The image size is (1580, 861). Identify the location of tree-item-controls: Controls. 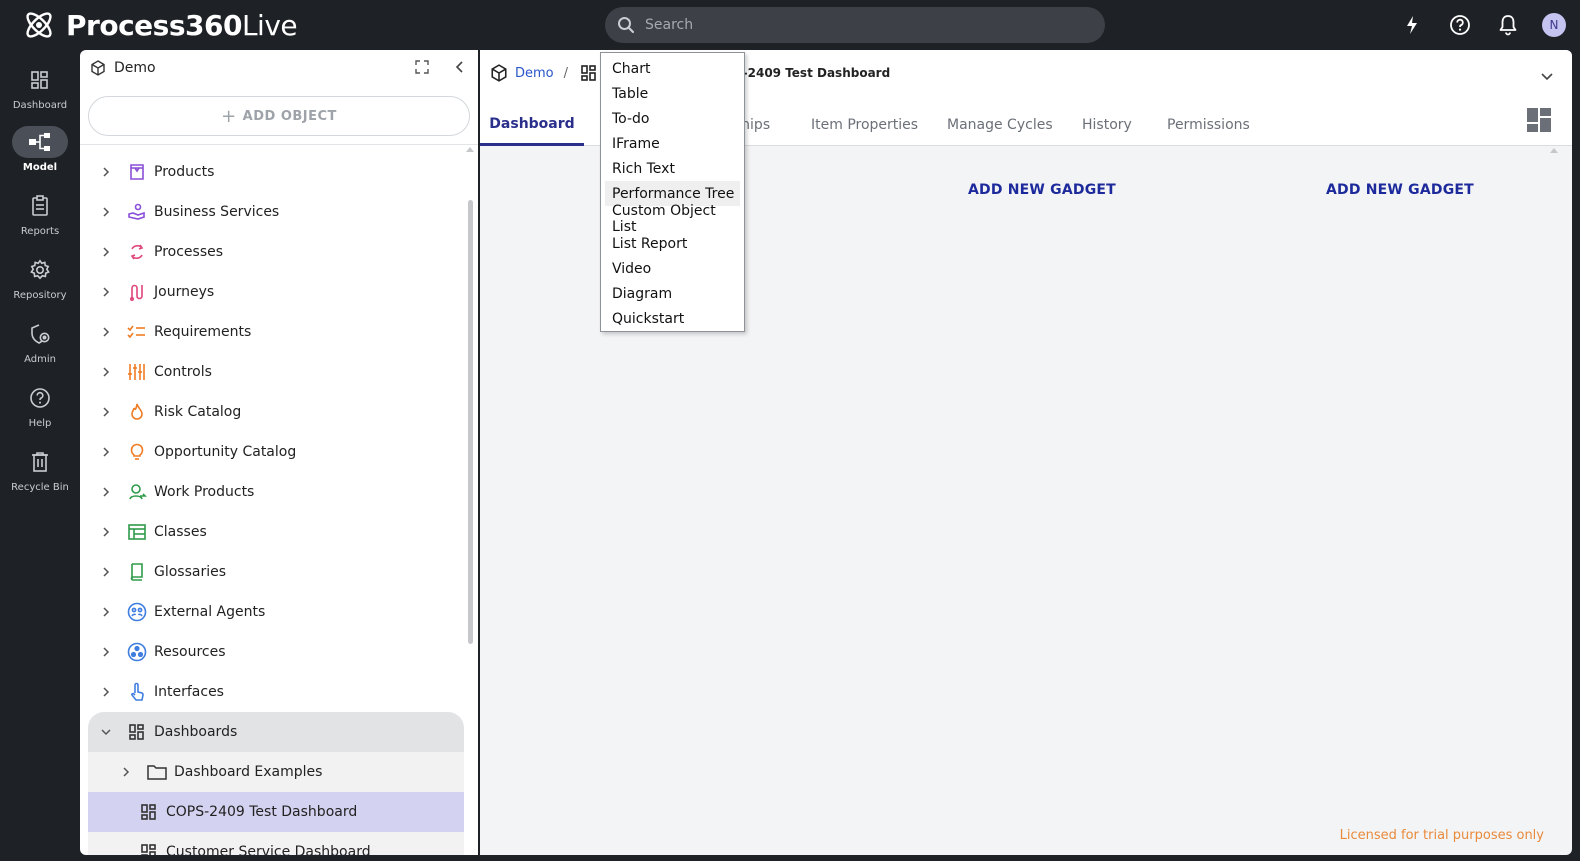
(274, 372).